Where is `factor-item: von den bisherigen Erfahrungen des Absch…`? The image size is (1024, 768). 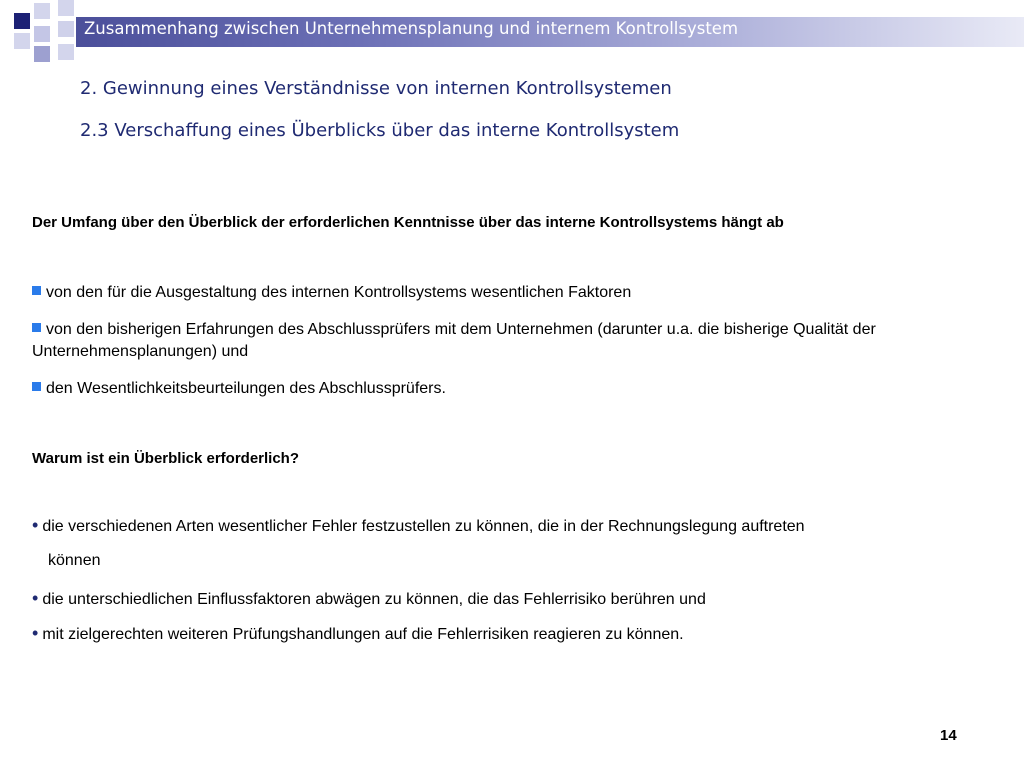
factor-item: von den bisherigen Erfahrungen des Absch… is located at coordinates (512, 341).